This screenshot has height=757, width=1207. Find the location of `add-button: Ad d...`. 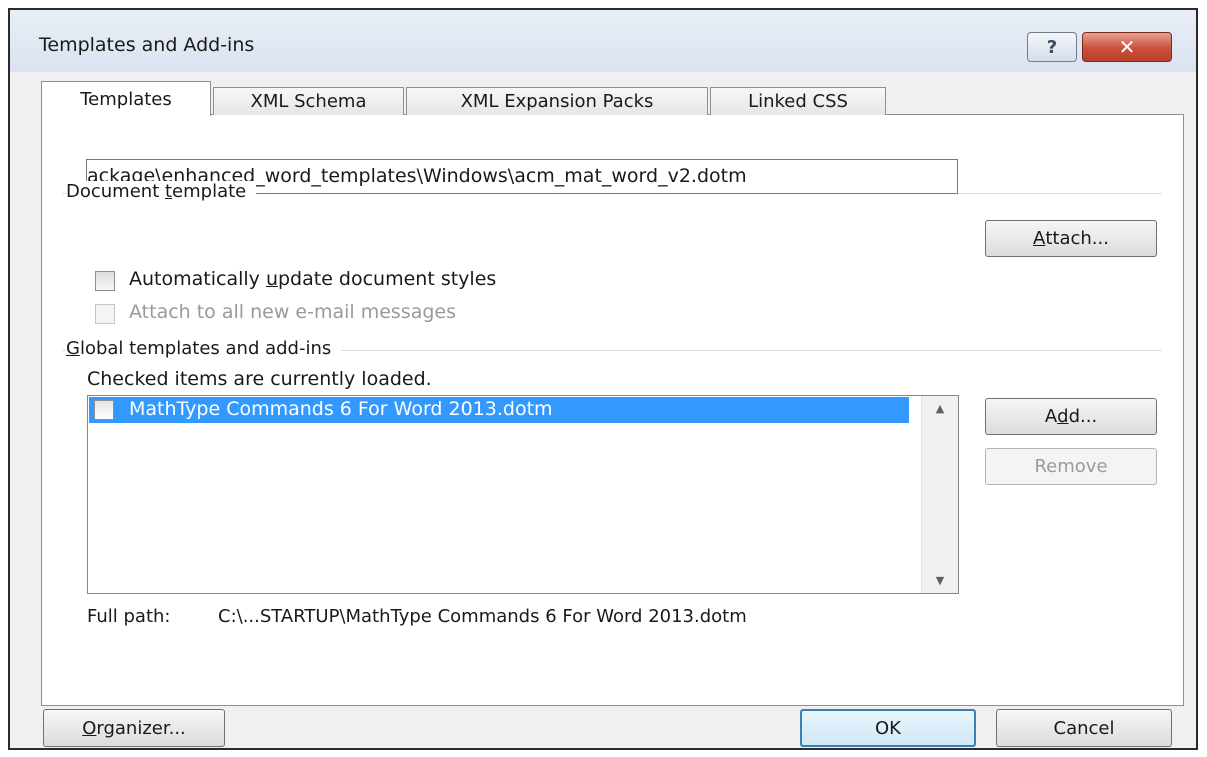

add-button: Ad d... is located at coordinates (1071, 416).